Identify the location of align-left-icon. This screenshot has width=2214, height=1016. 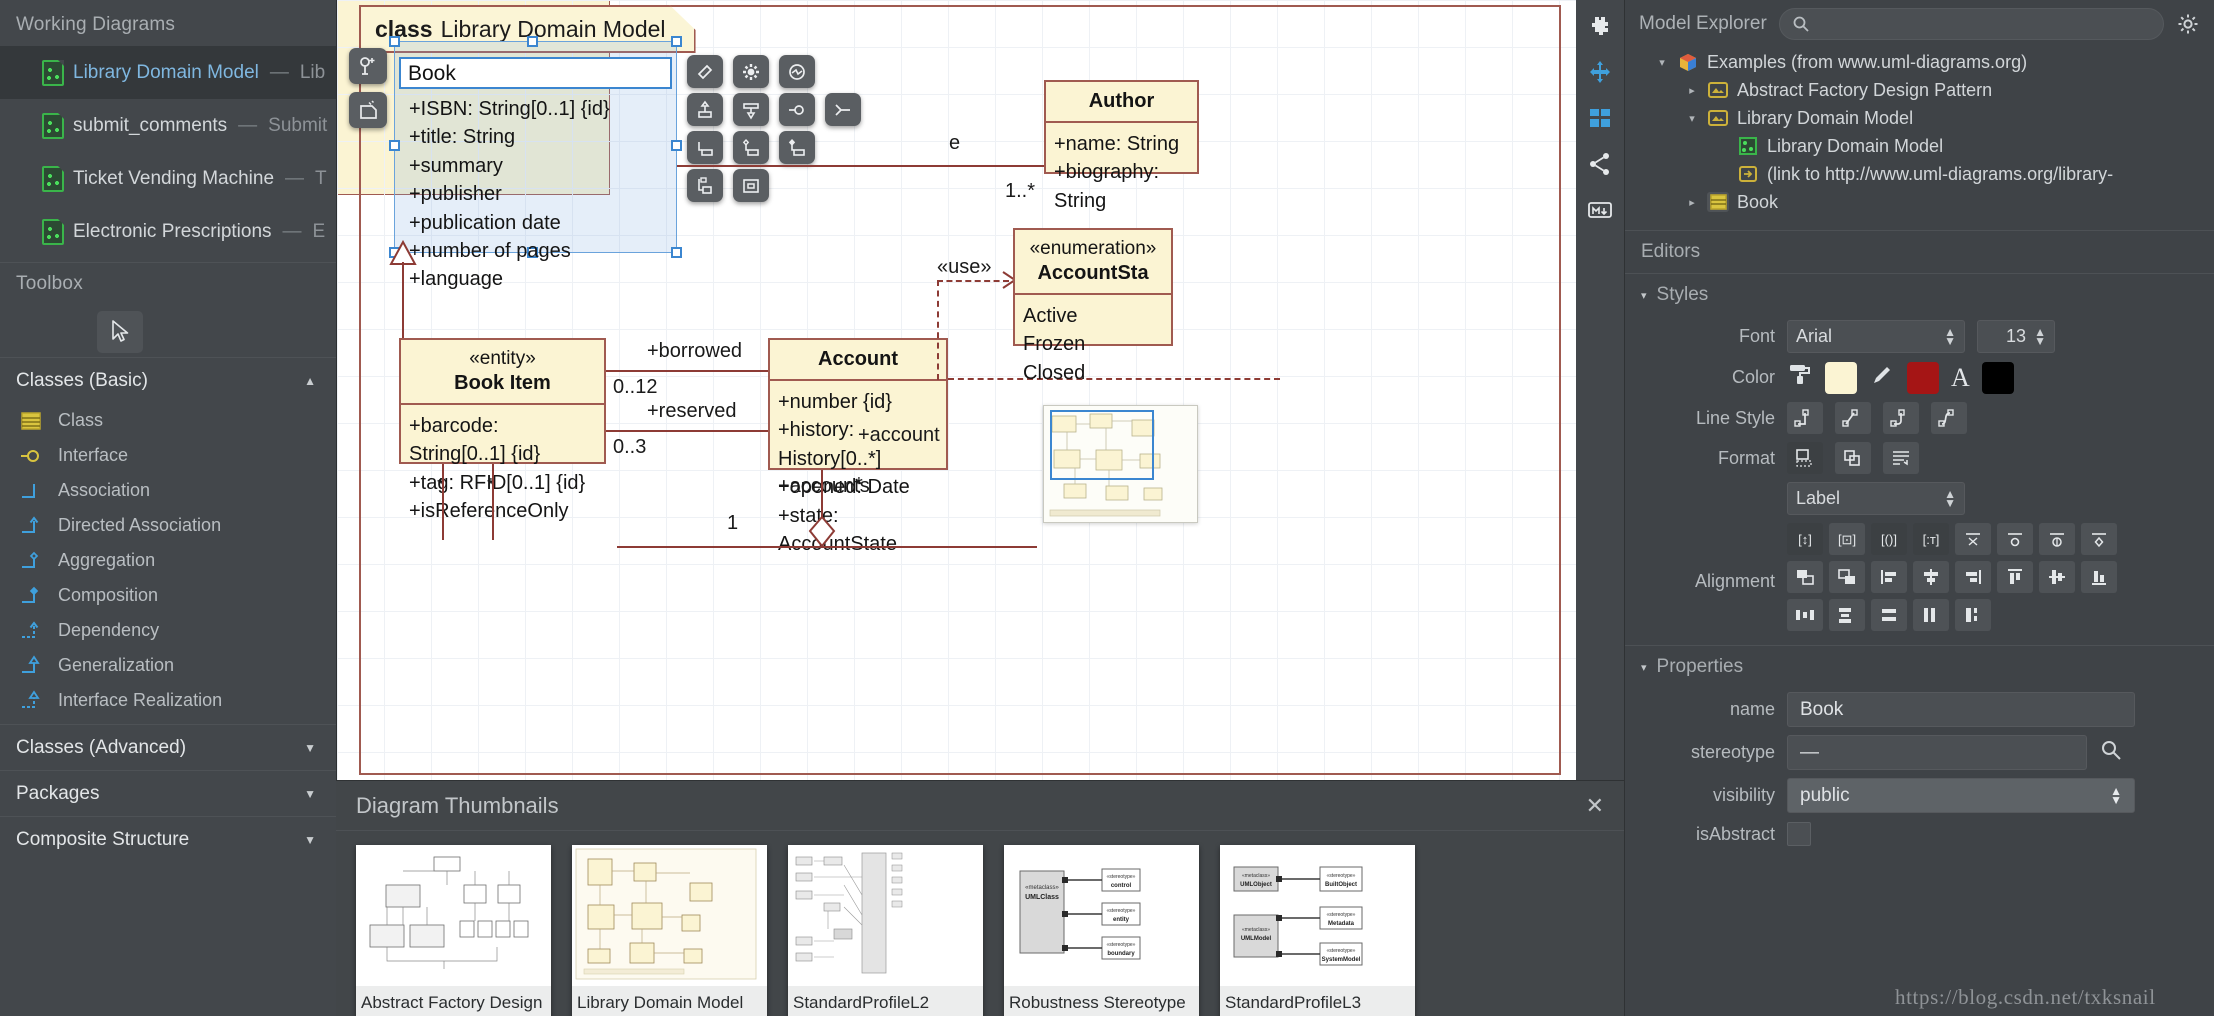
(1889, 577).